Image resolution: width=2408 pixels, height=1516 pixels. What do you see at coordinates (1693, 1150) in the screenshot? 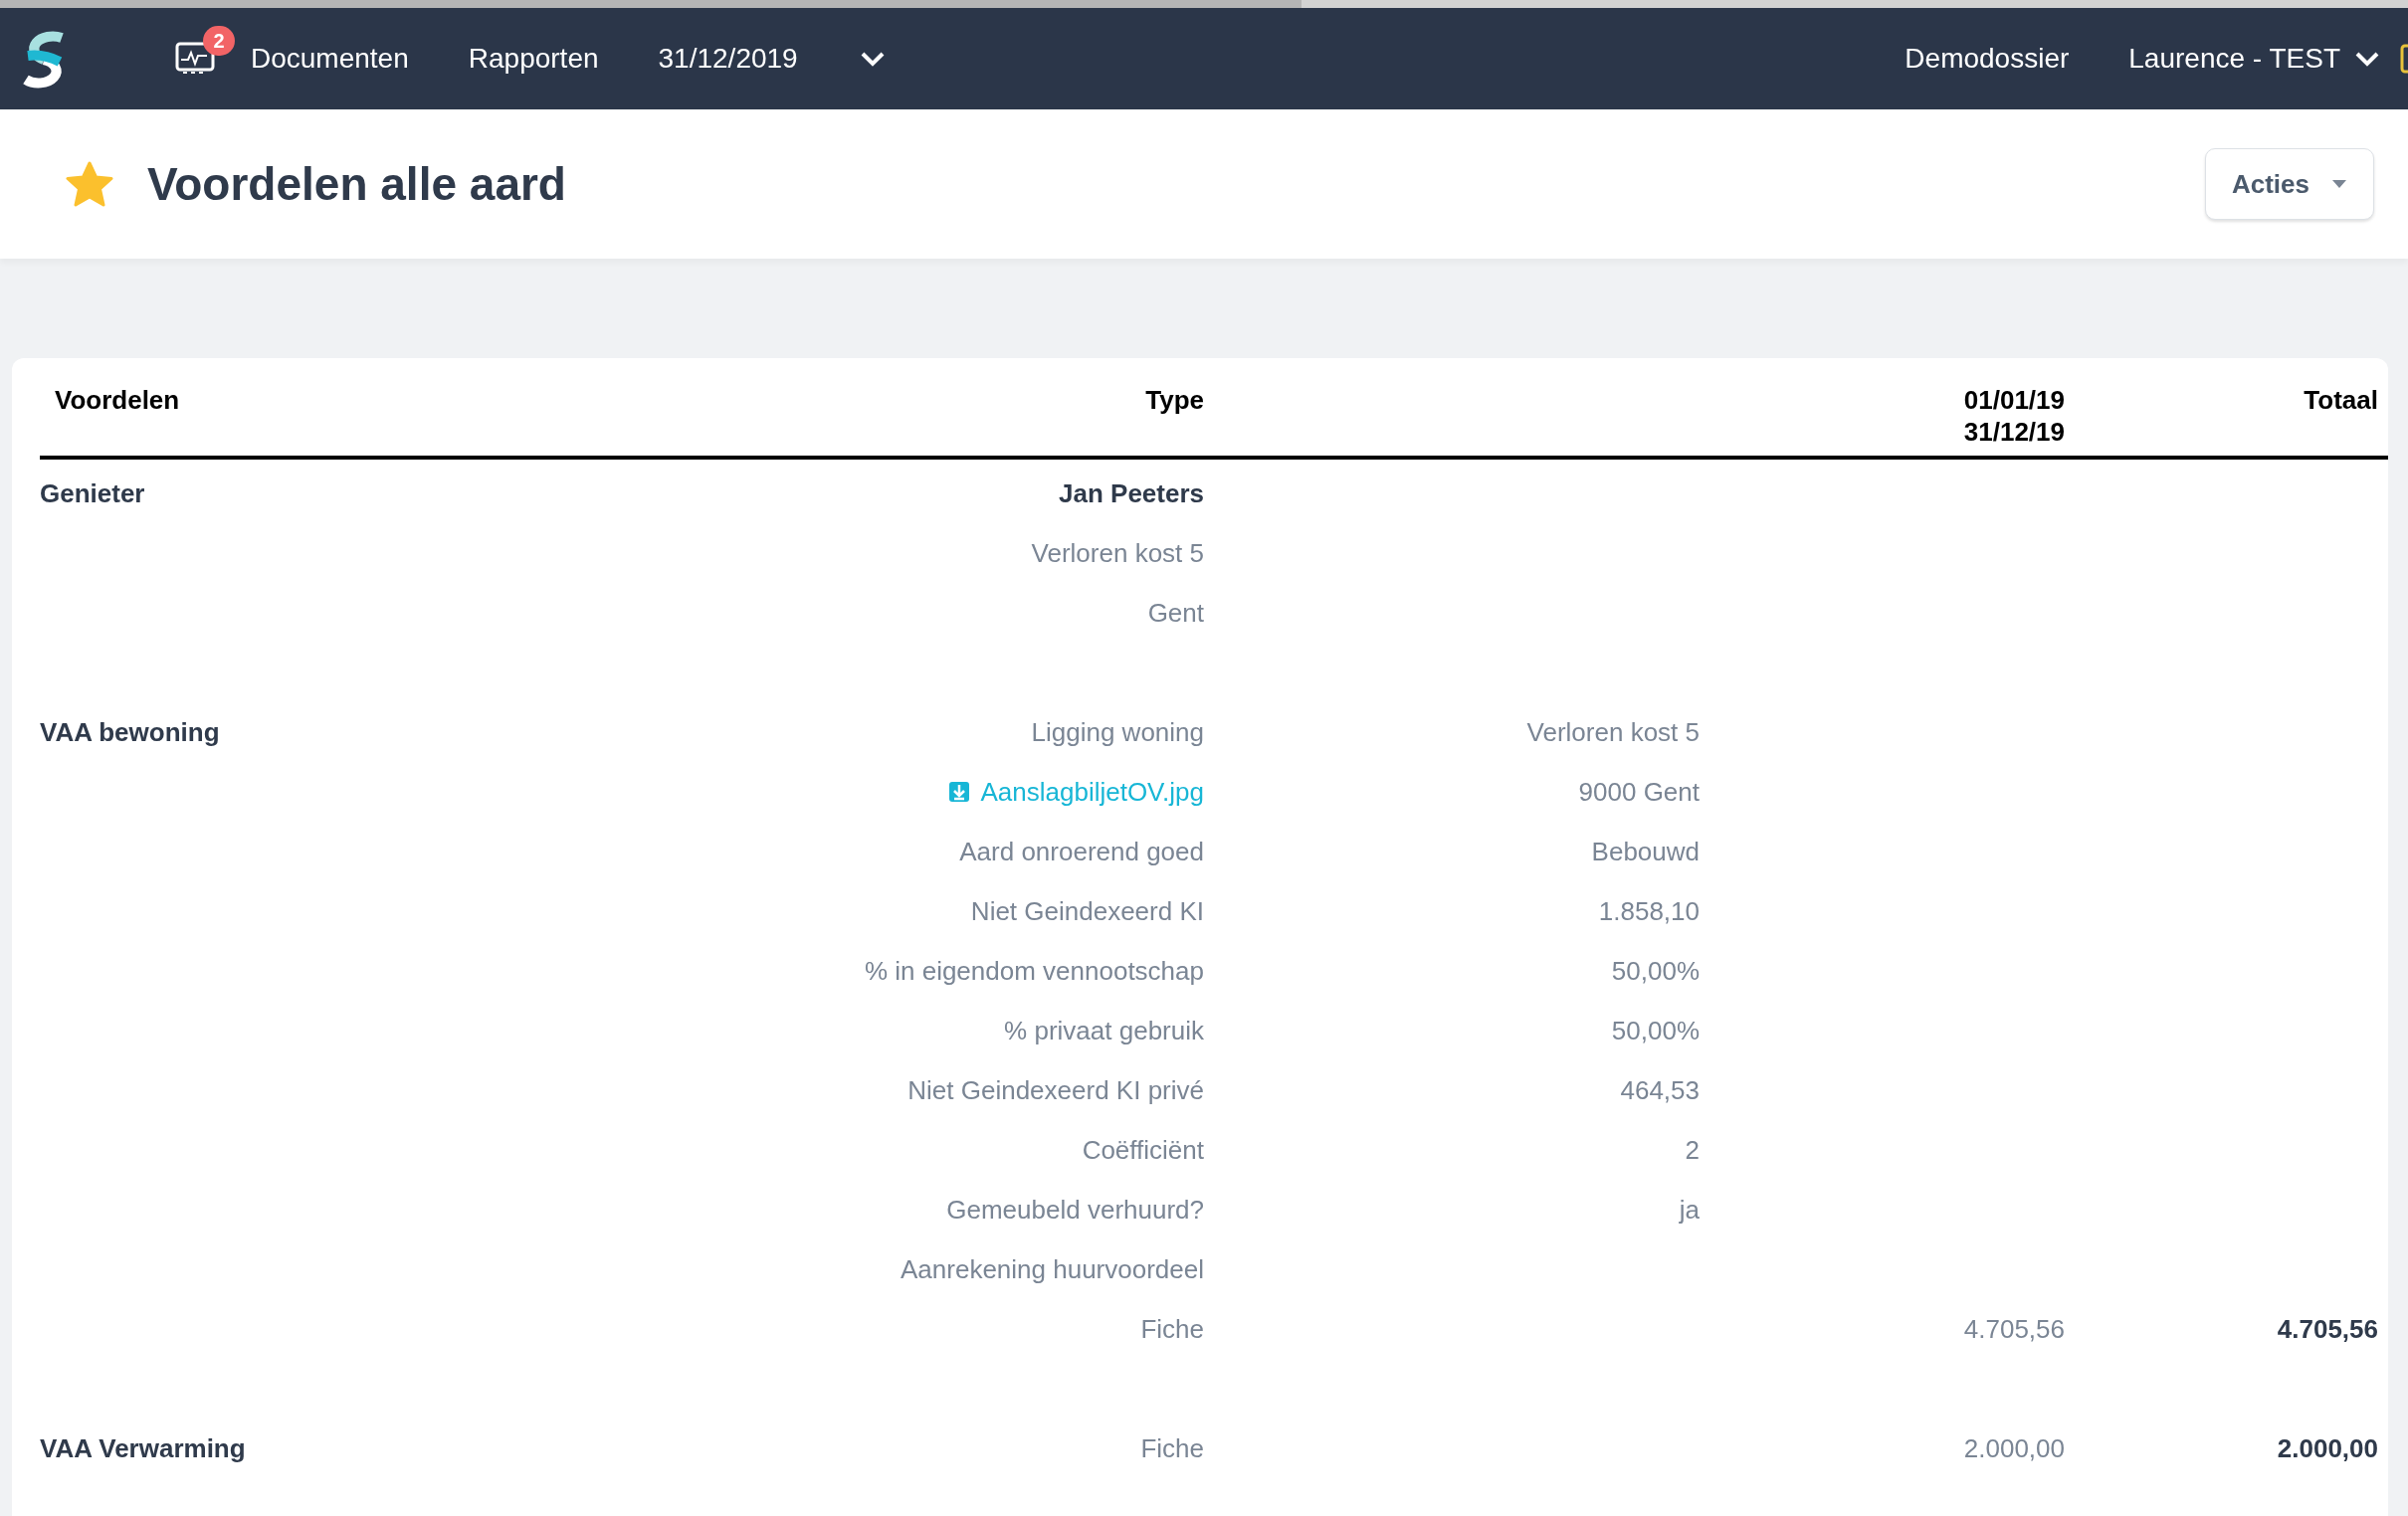
I see `table-cell: 2` at bounding box center [1693, 1150].